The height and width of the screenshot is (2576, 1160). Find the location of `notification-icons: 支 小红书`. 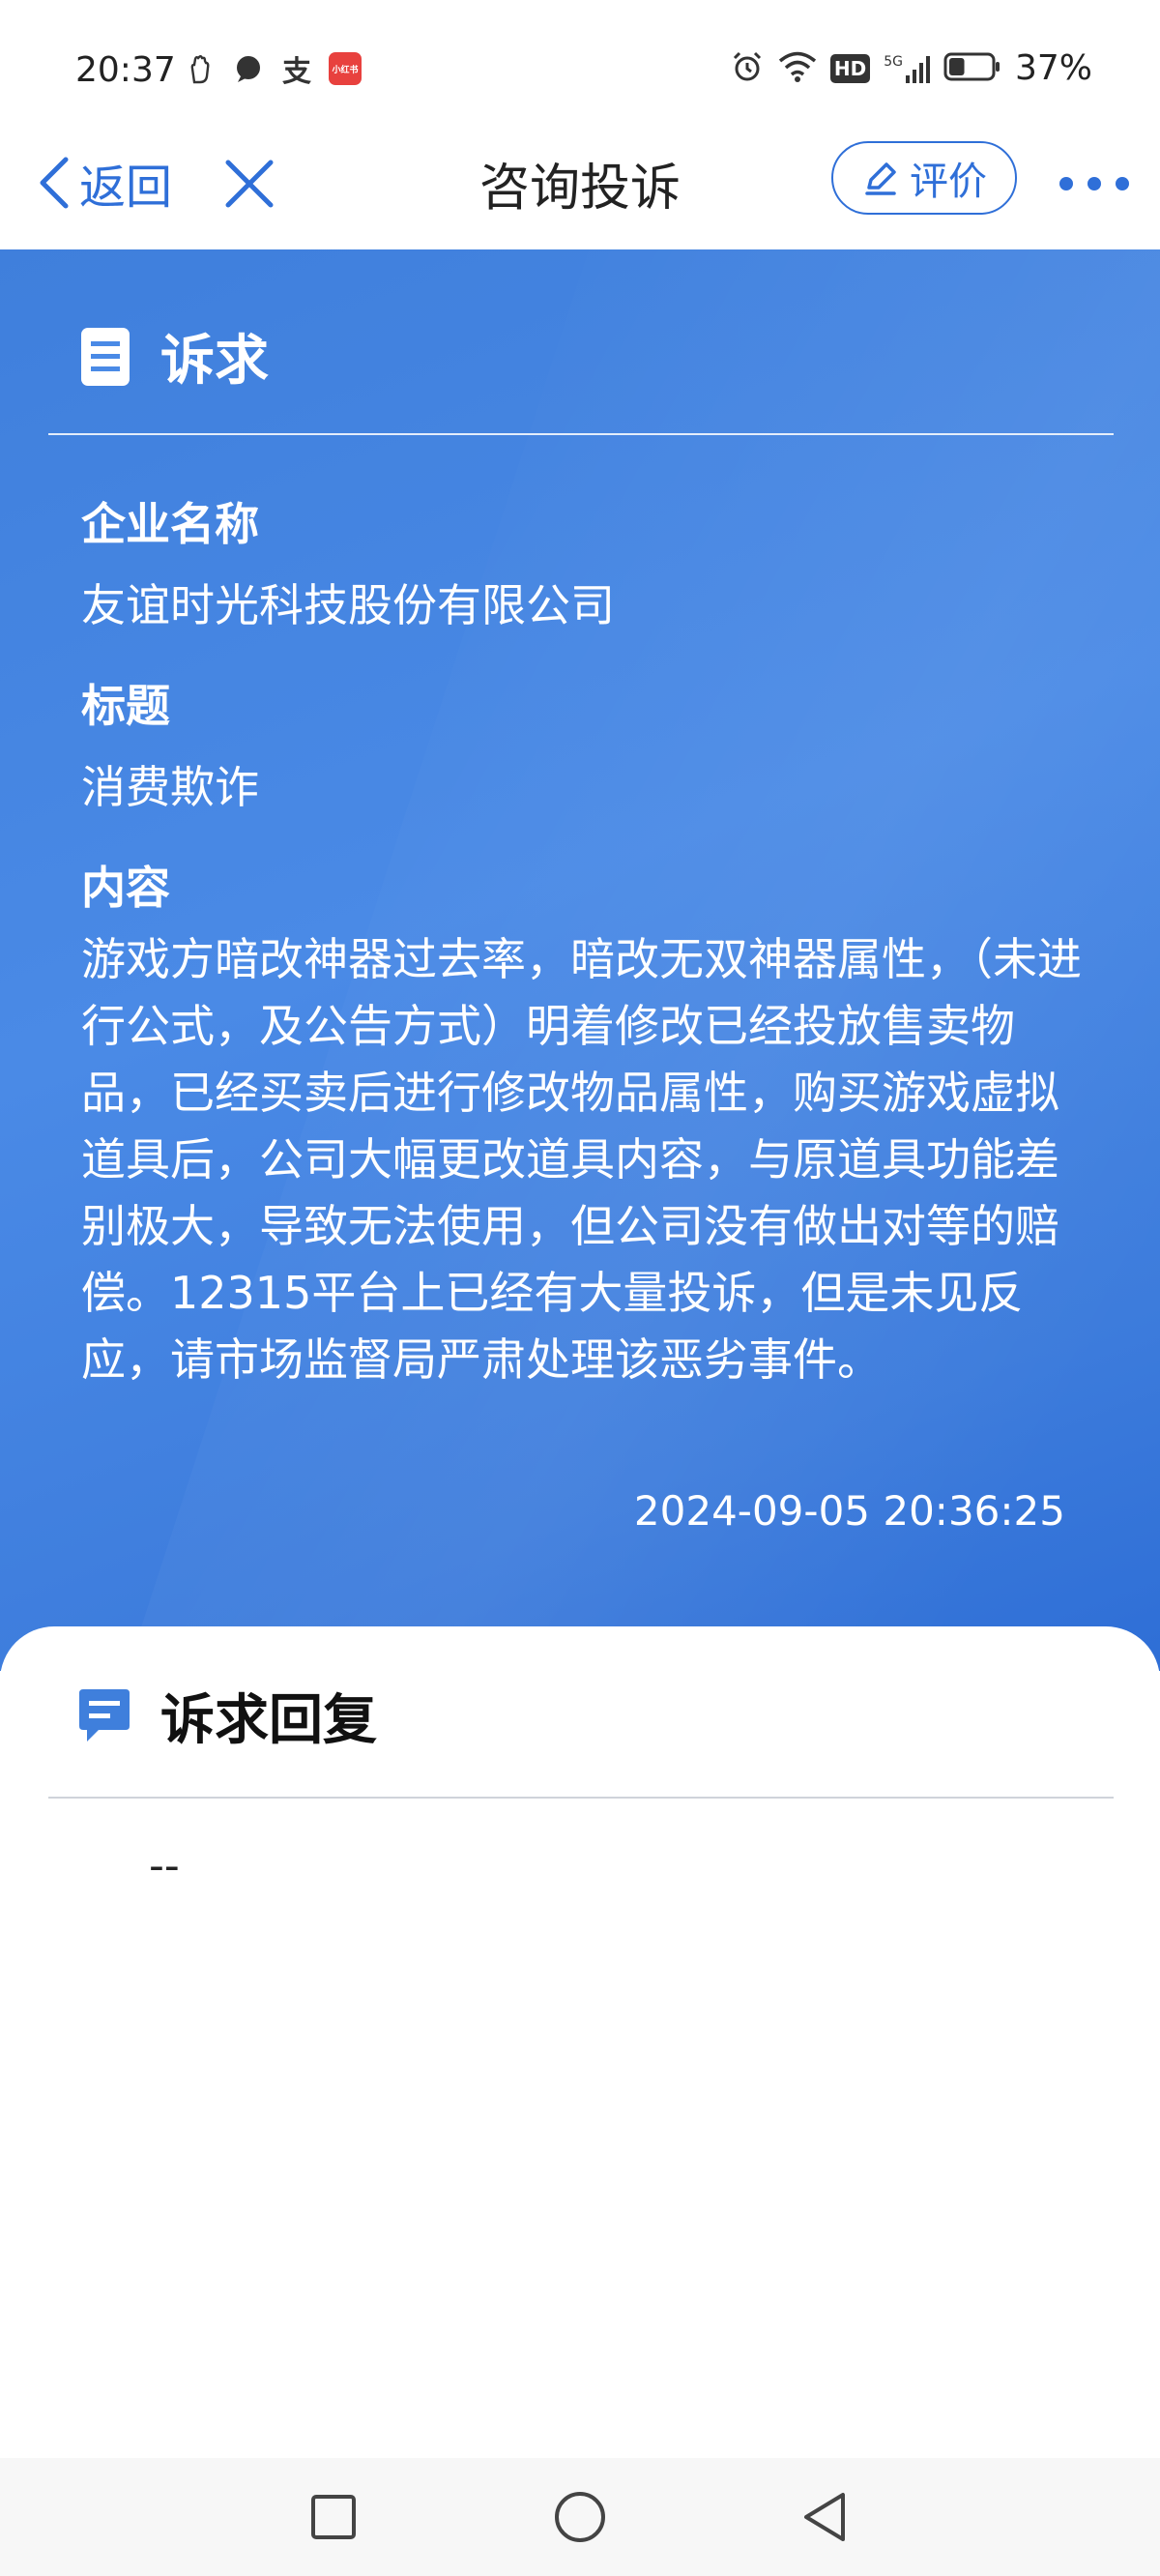

notification-icons: 支 小红书 is located at coordinates (273, 70).